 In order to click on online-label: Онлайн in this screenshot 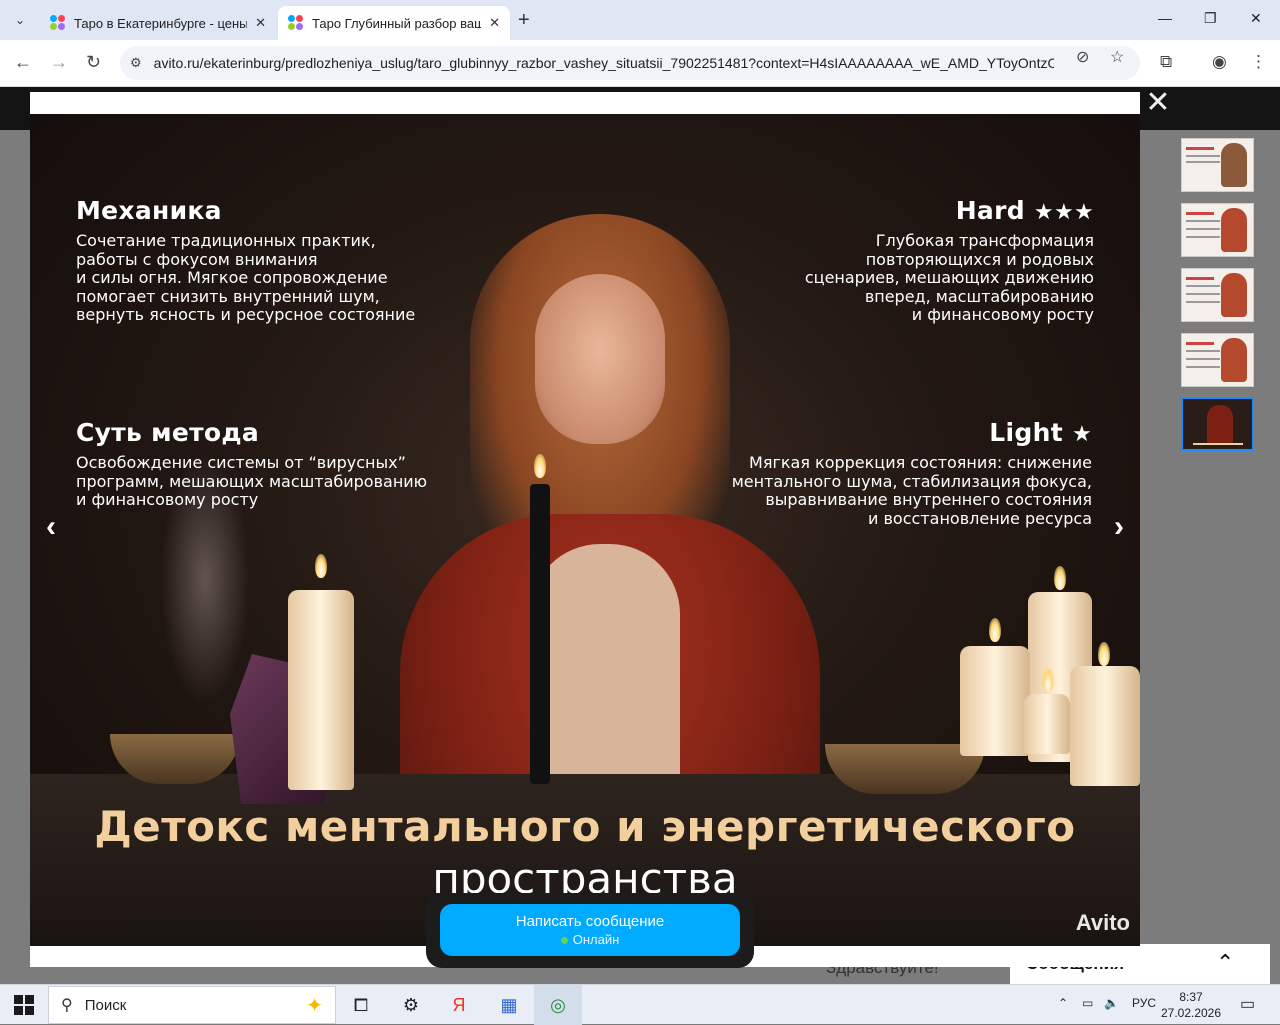, I will do `click(596, 939)`.